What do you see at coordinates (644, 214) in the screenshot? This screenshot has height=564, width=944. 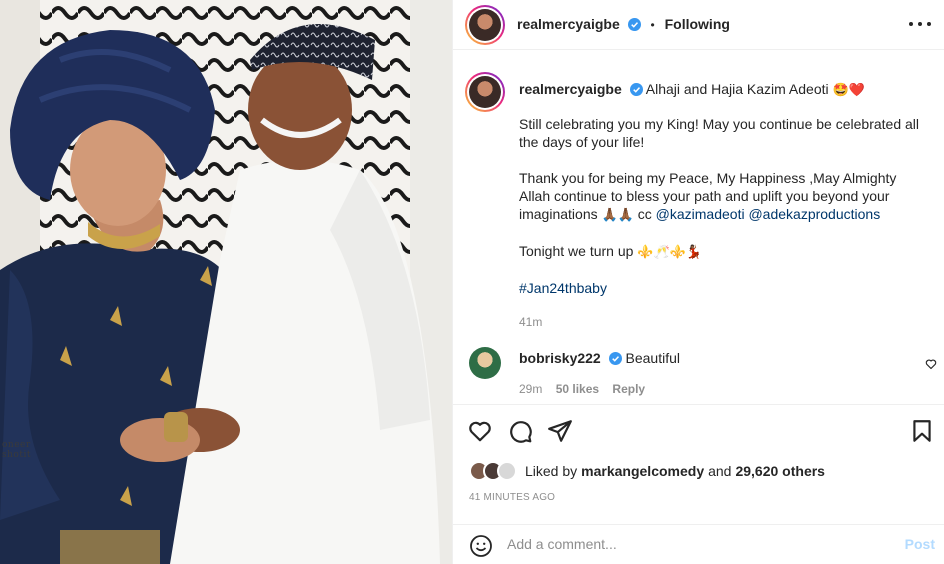 I see `caption-cc: cc` at bounding box center [644, 214].